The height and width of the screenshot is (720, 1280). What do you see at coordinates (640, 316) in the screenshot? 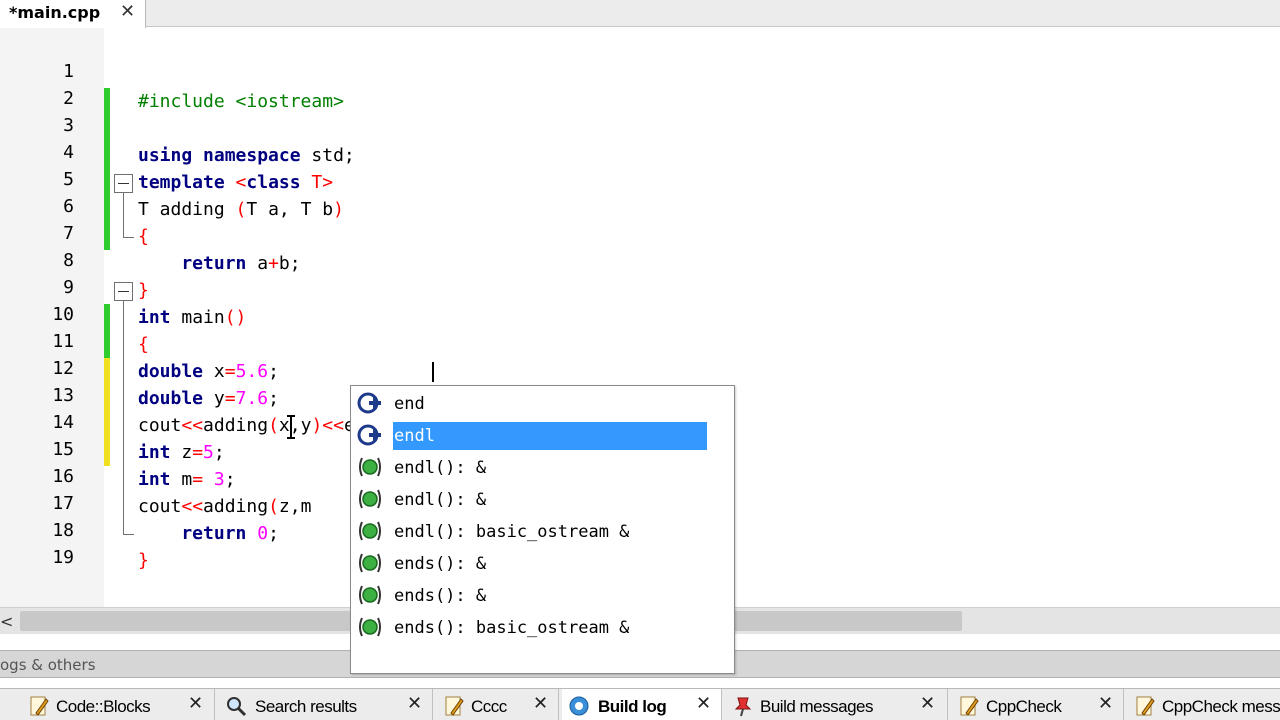
I see `code-line: 10 {` at bounding box center [640, 316].